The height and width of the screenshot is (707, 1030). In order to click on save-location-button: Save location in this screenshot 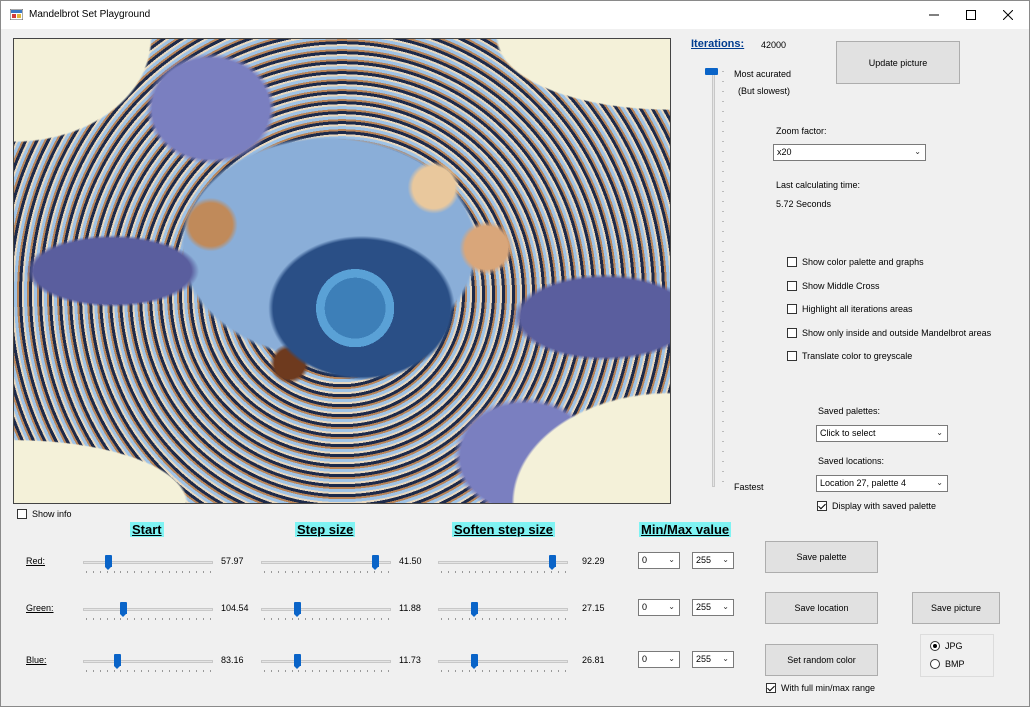, I will do `click(821, 608)`.